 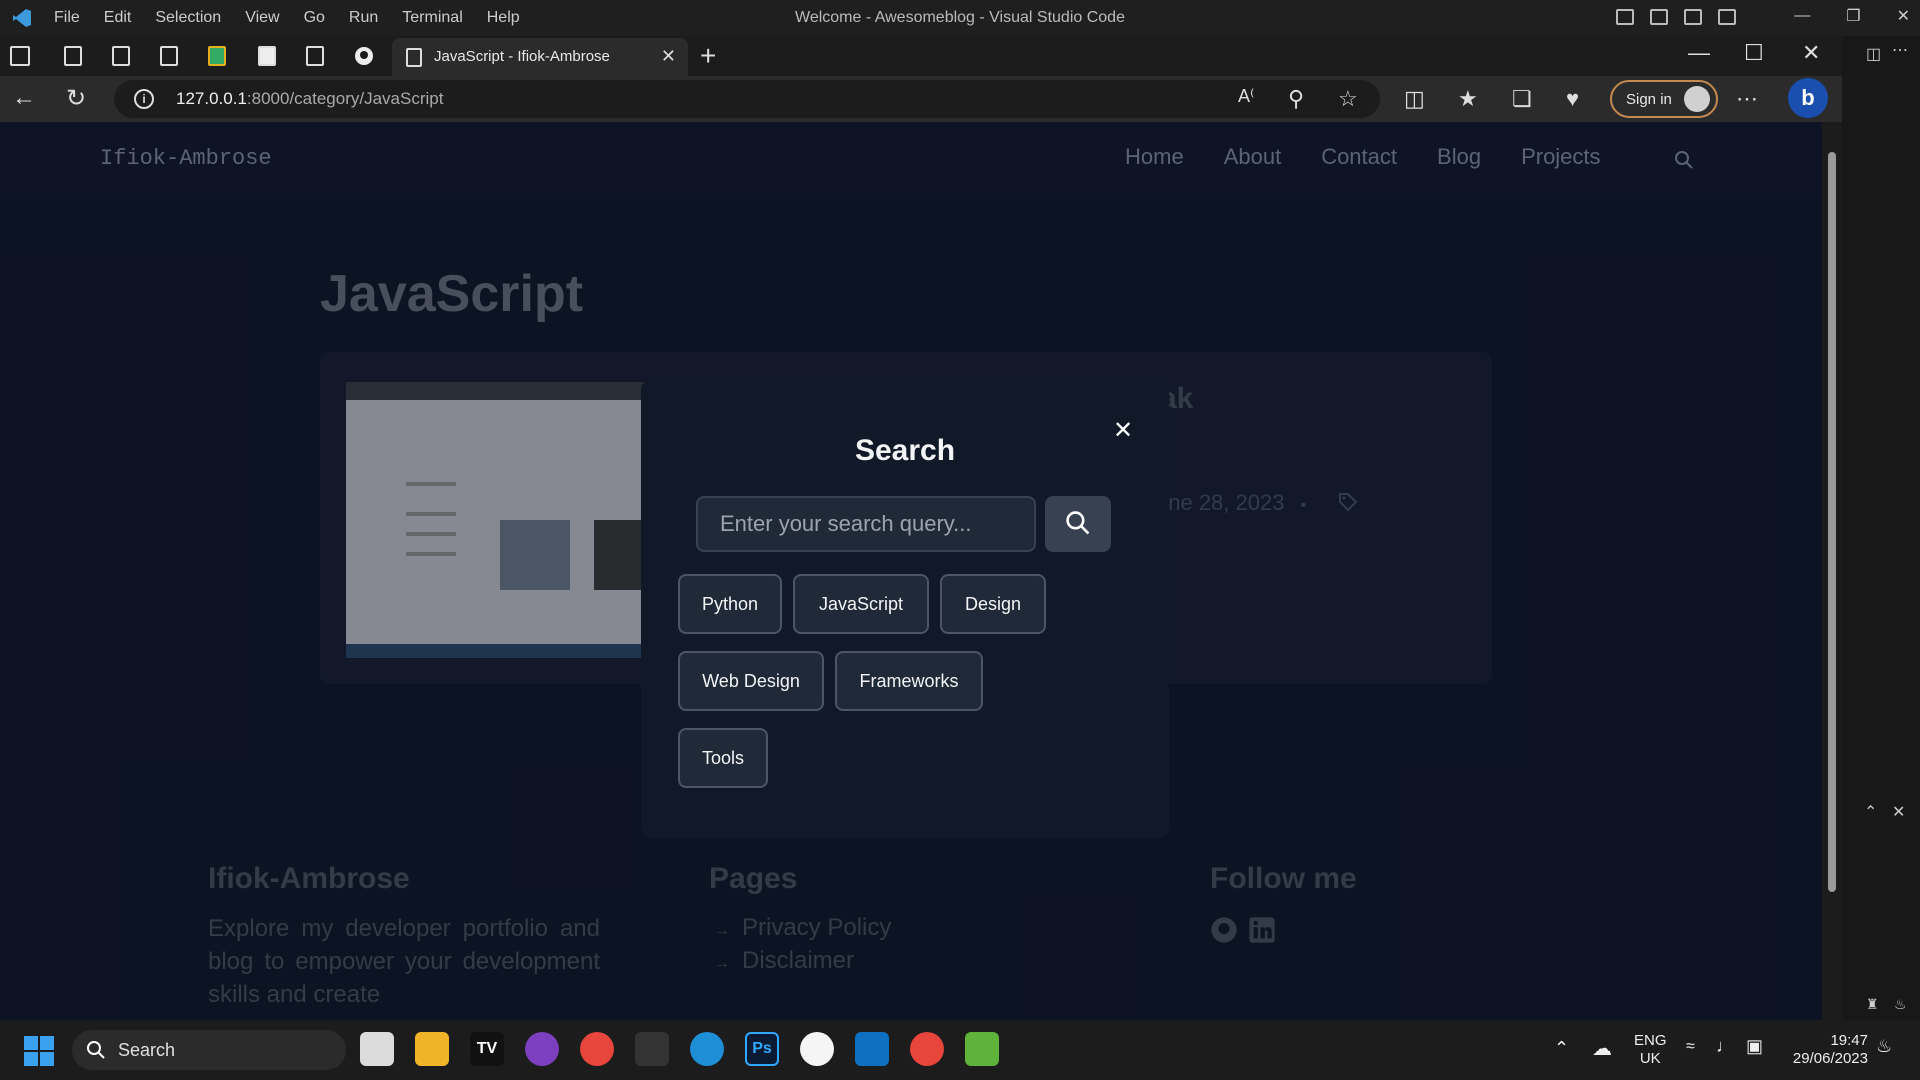 I want to click on maximize-icon: ☐, so click(x=1754, y=53).